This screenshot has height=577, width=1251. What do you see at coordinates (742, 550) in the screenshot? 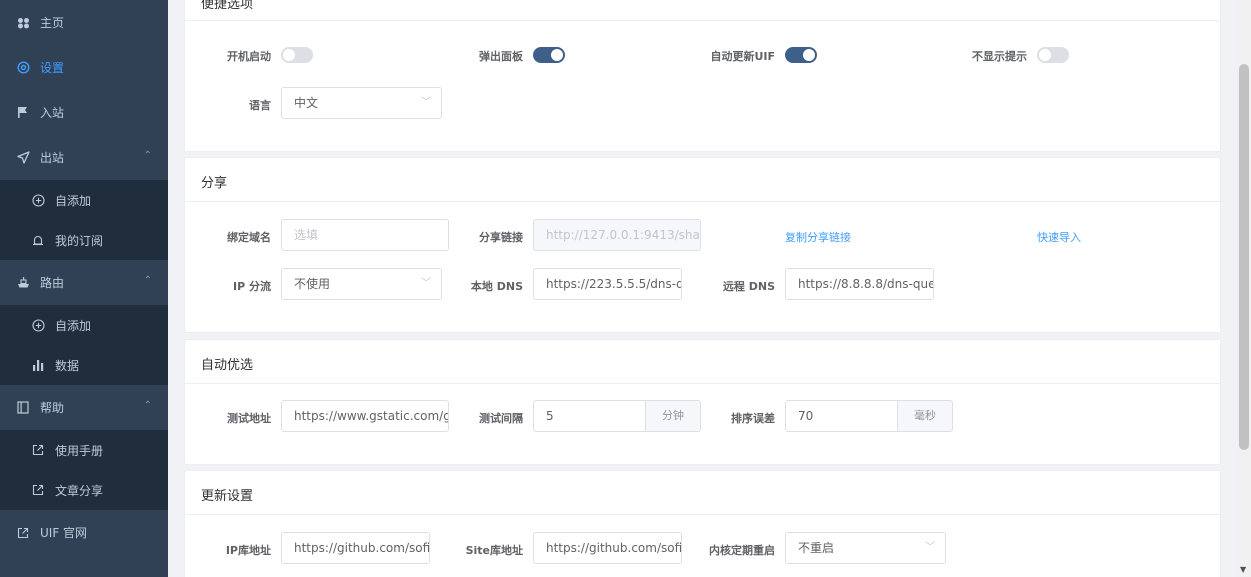
I see `restart-label: 内核定期重启` at bounding box center [742, 550].